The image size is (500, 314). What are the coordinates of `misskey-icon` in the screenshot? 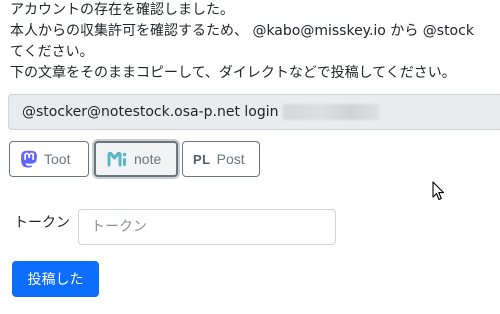 It's located at (117, 159).